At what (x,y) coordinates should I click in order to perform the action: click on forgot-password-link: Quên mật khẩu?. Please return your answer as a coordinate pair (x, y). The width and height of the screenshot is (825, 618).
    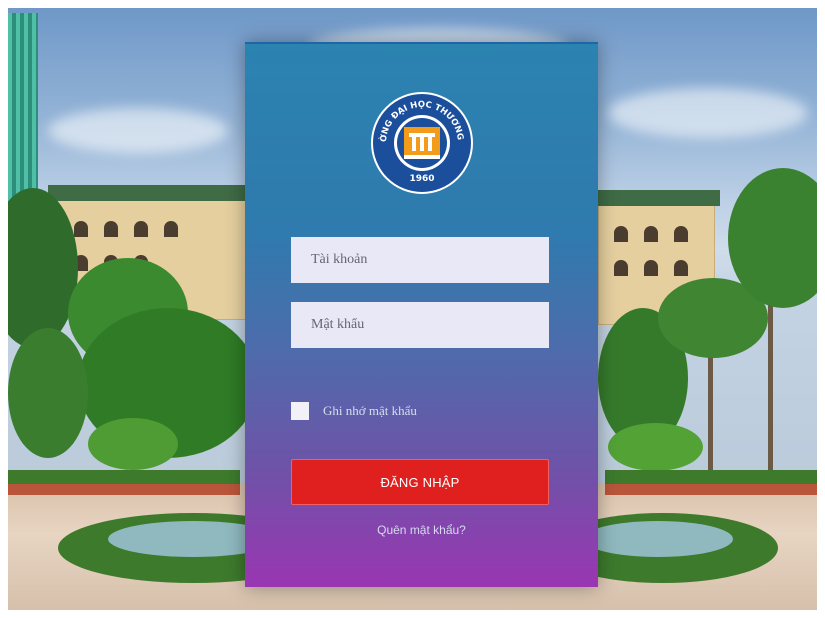
    Looking at the image, I should click on (421, 530).